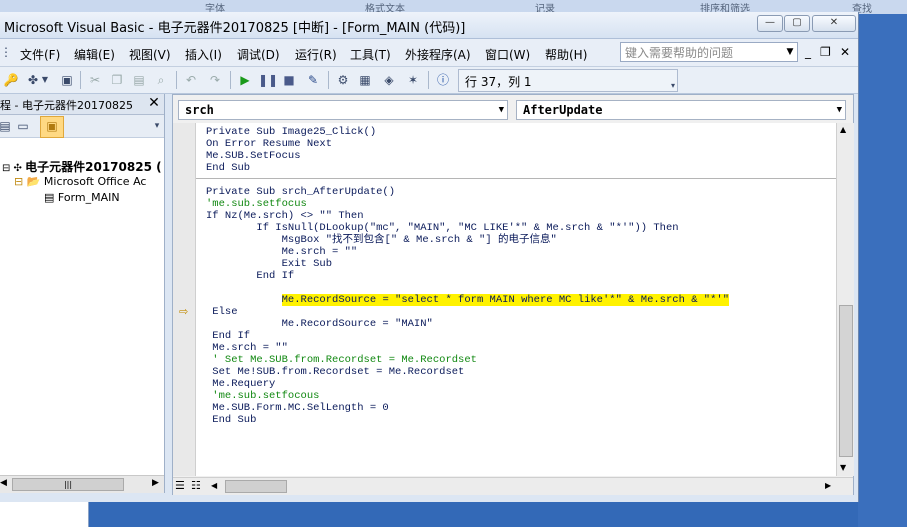 This screenshot has width=907, height=527. Describe the element at coordinates (23, 126) in the screenshot. I see `view-object-icon: ▭` at that location.